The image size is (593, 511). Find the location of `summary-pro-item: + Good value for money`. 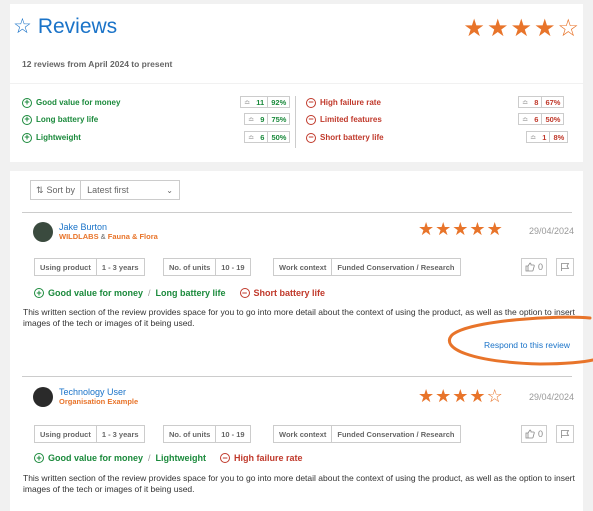

summary-pro-item: + Good value for money is located at coordinates (71, 102).